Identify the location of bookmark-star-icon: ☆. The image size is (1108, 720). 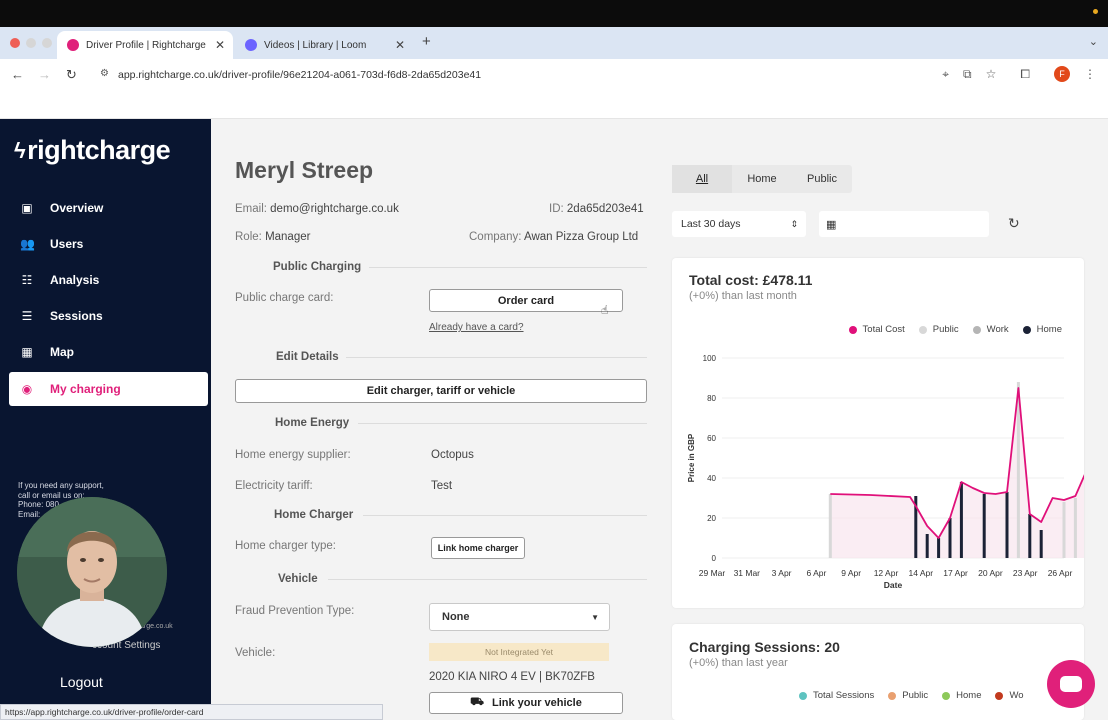
(991, 74).